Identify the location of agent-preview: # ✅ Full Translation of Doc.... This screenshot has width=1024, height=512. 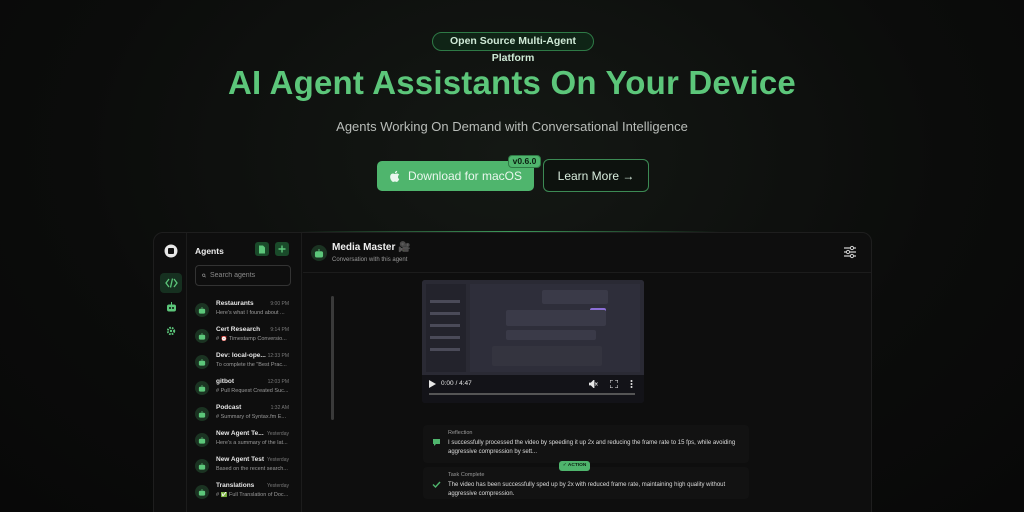
(252, 495).